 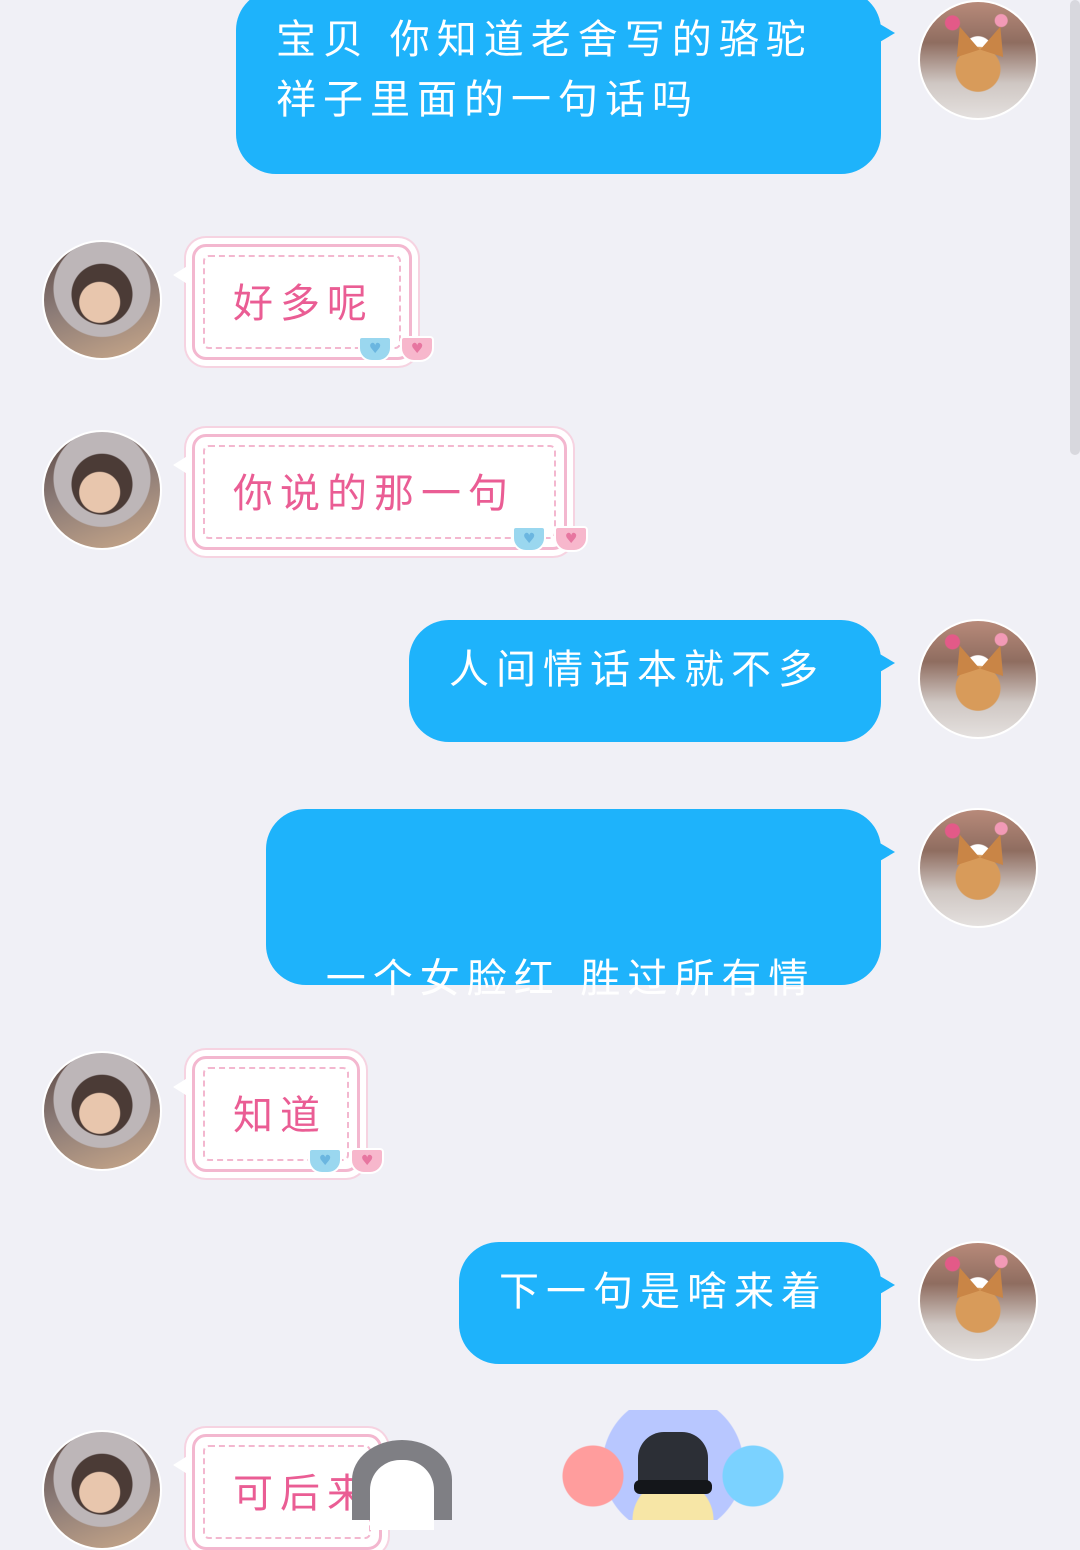 What do you see at coordinates (544, 40) in the screenshot?
I see `message-text-line: 宝贝 你知道老舍写的骆驼` at bounding box center [544, 40].